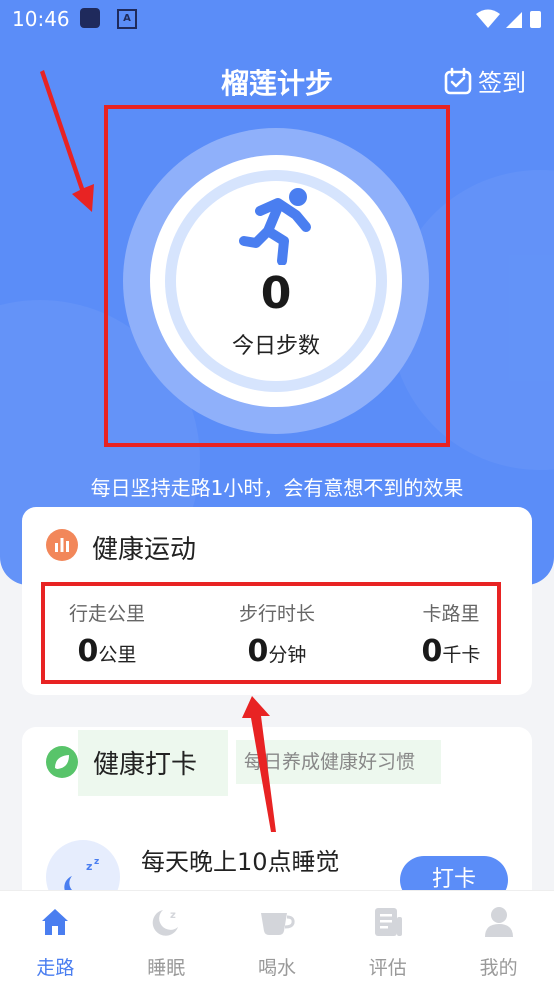 The width and height of the screenshot is (554, 985). What do you see at coordinates (498, 922) in the screenshot?
I see `user-icon` at bounding box center [498, 922].